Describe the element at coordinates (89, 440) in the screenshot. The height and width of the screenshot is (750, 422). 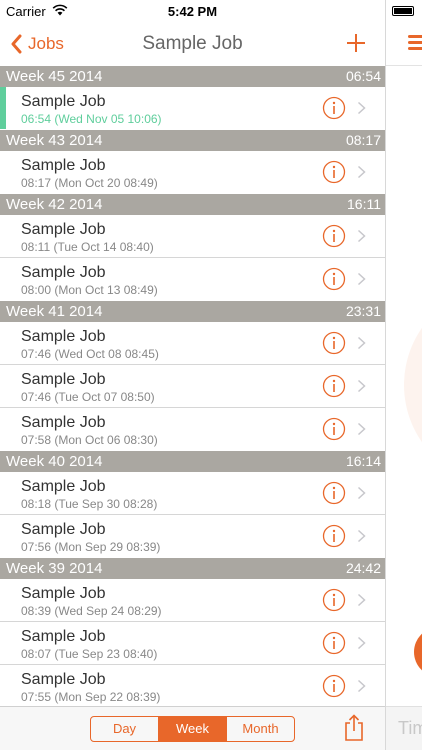
I see `entry-duration: 07:58 (Mon Oct 06 08:30)` at that location.